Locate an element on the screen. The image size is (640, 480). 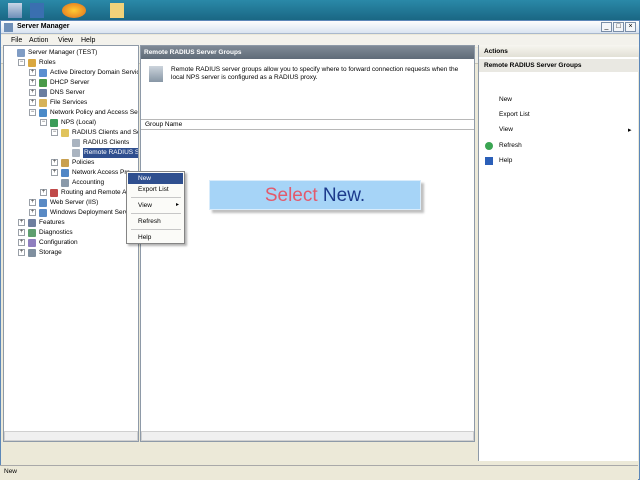
close-button: × is located at coordinates (630, 27).